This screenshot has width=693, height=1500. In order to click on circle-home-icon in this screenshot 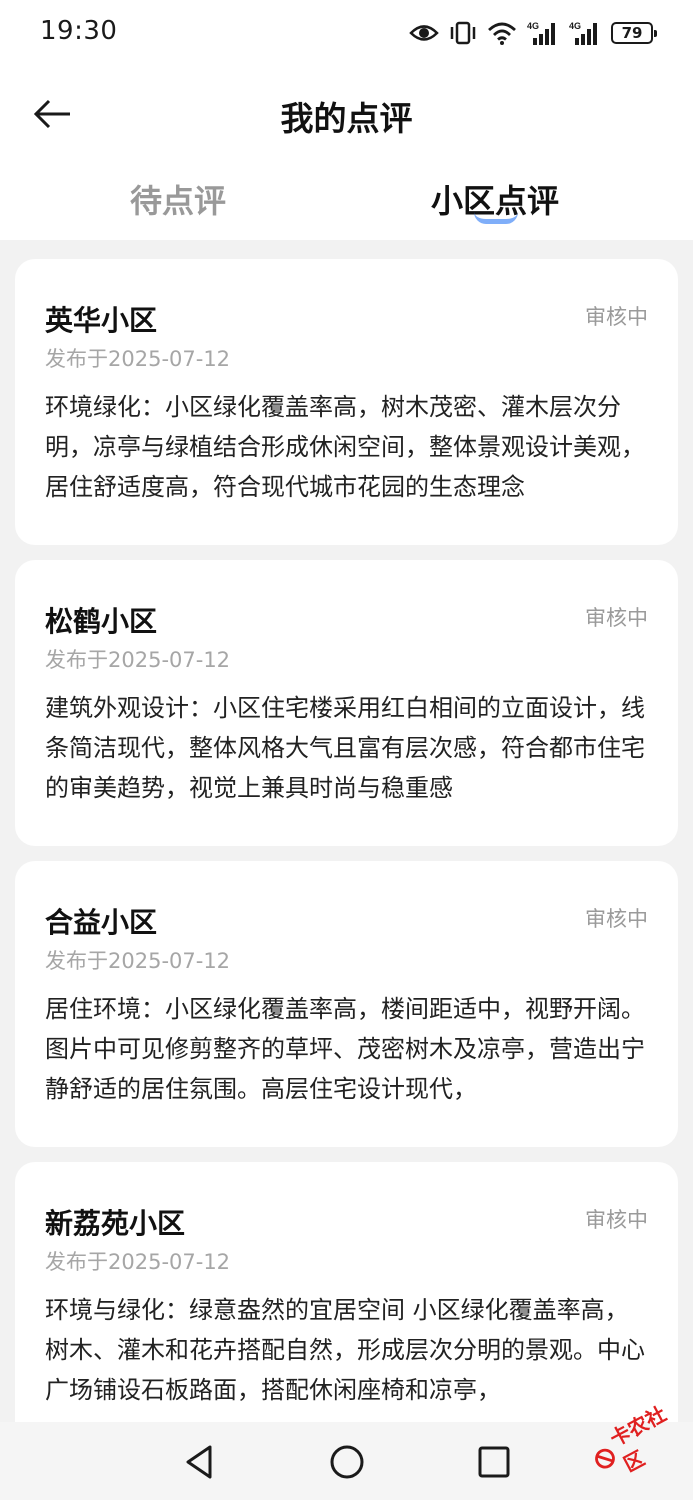, I will do `click(347, 1462)`.